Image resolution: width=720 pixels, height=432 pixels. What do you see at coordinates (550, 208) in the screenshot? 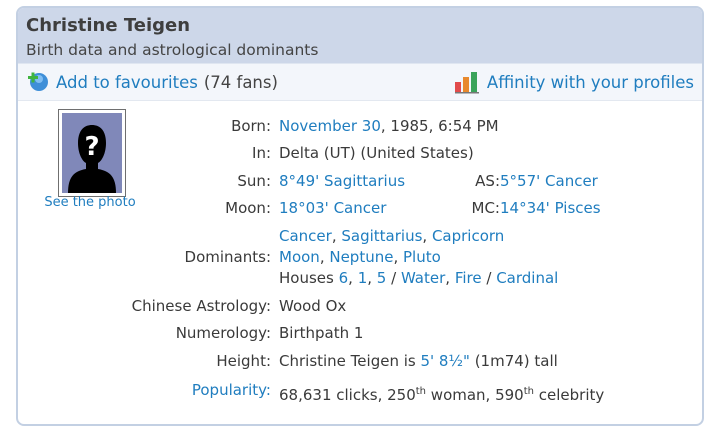
I see `mc-value: 14°34' Pisces` at bounding box center [550, 208].